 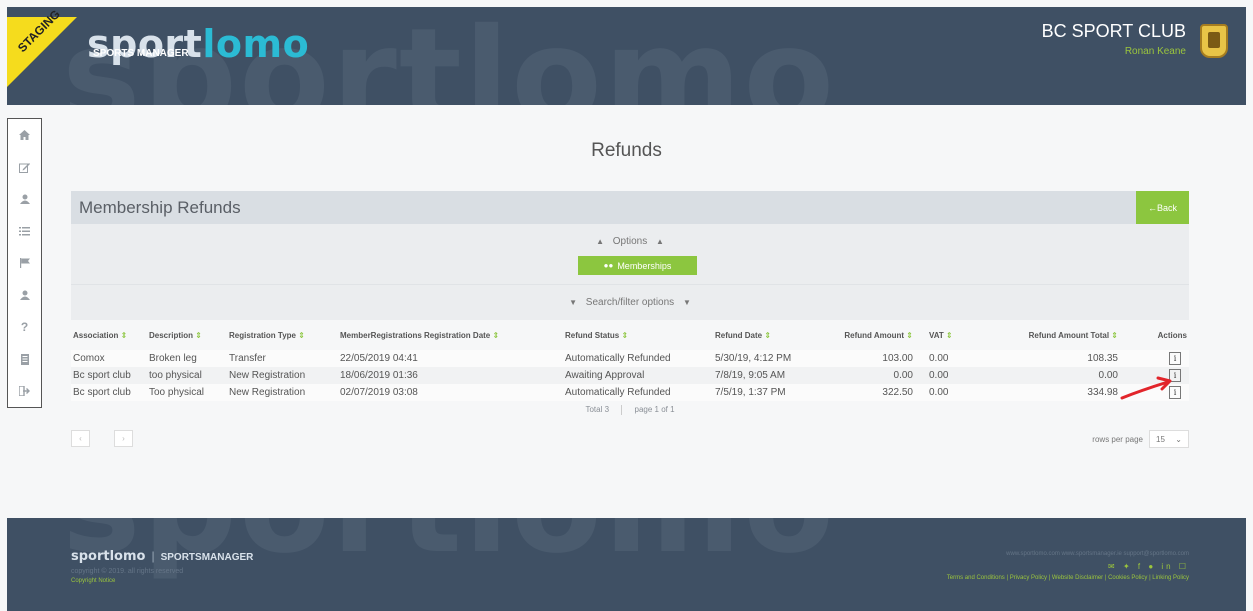 I want to click on search-filter-toggle: ▼ Search/filter options ▼, so click(x=630, y=302).